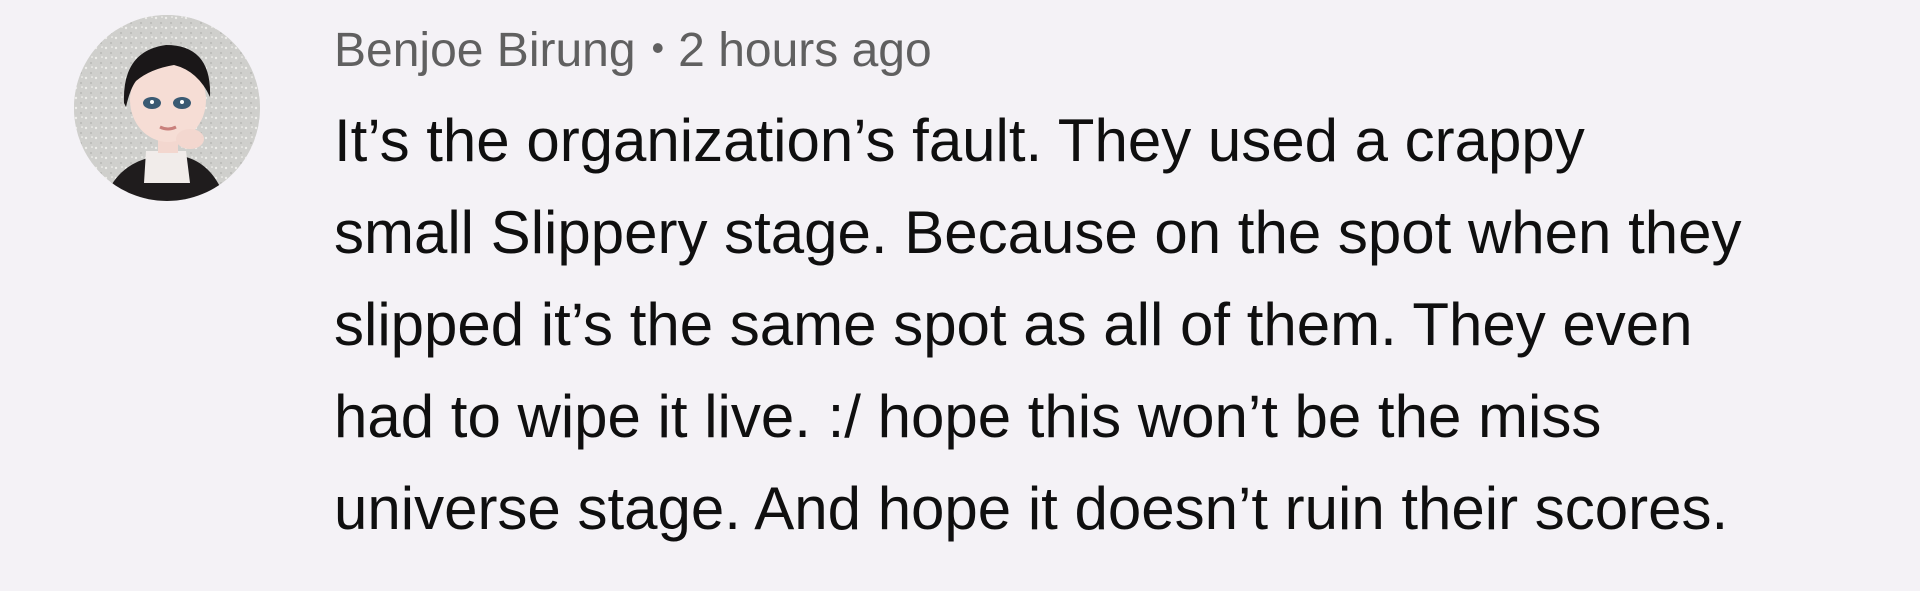  What do you see at coordinates (805, 50) in the screenshot?
I see `comment-timestamp: 2 hours ago` at bounding box center [805, 50].